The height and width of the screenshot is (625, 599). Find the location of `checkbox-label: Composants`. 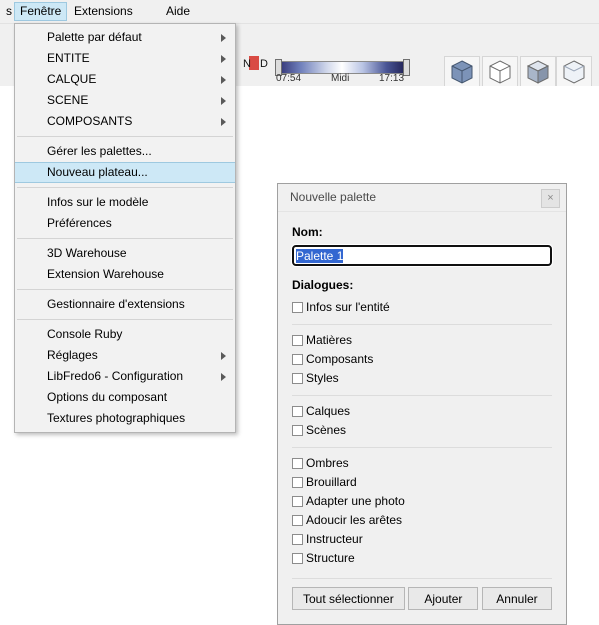

checkbox-label: Composants is located at coordinates (340, 359).